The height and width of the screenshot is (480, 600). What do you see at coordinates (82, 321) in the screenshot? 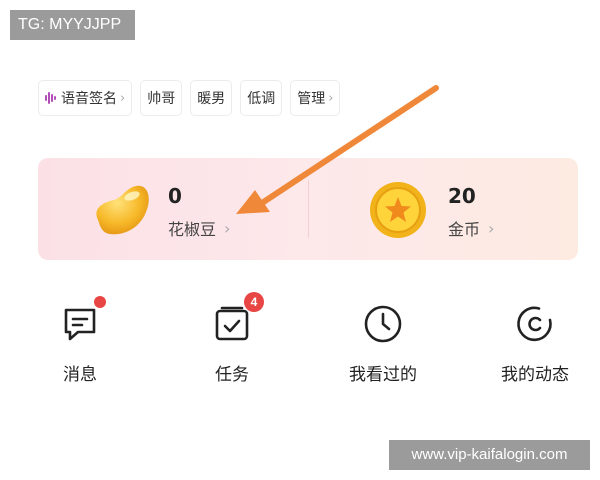
I see `message-icon` at bounding box center [82, 321].